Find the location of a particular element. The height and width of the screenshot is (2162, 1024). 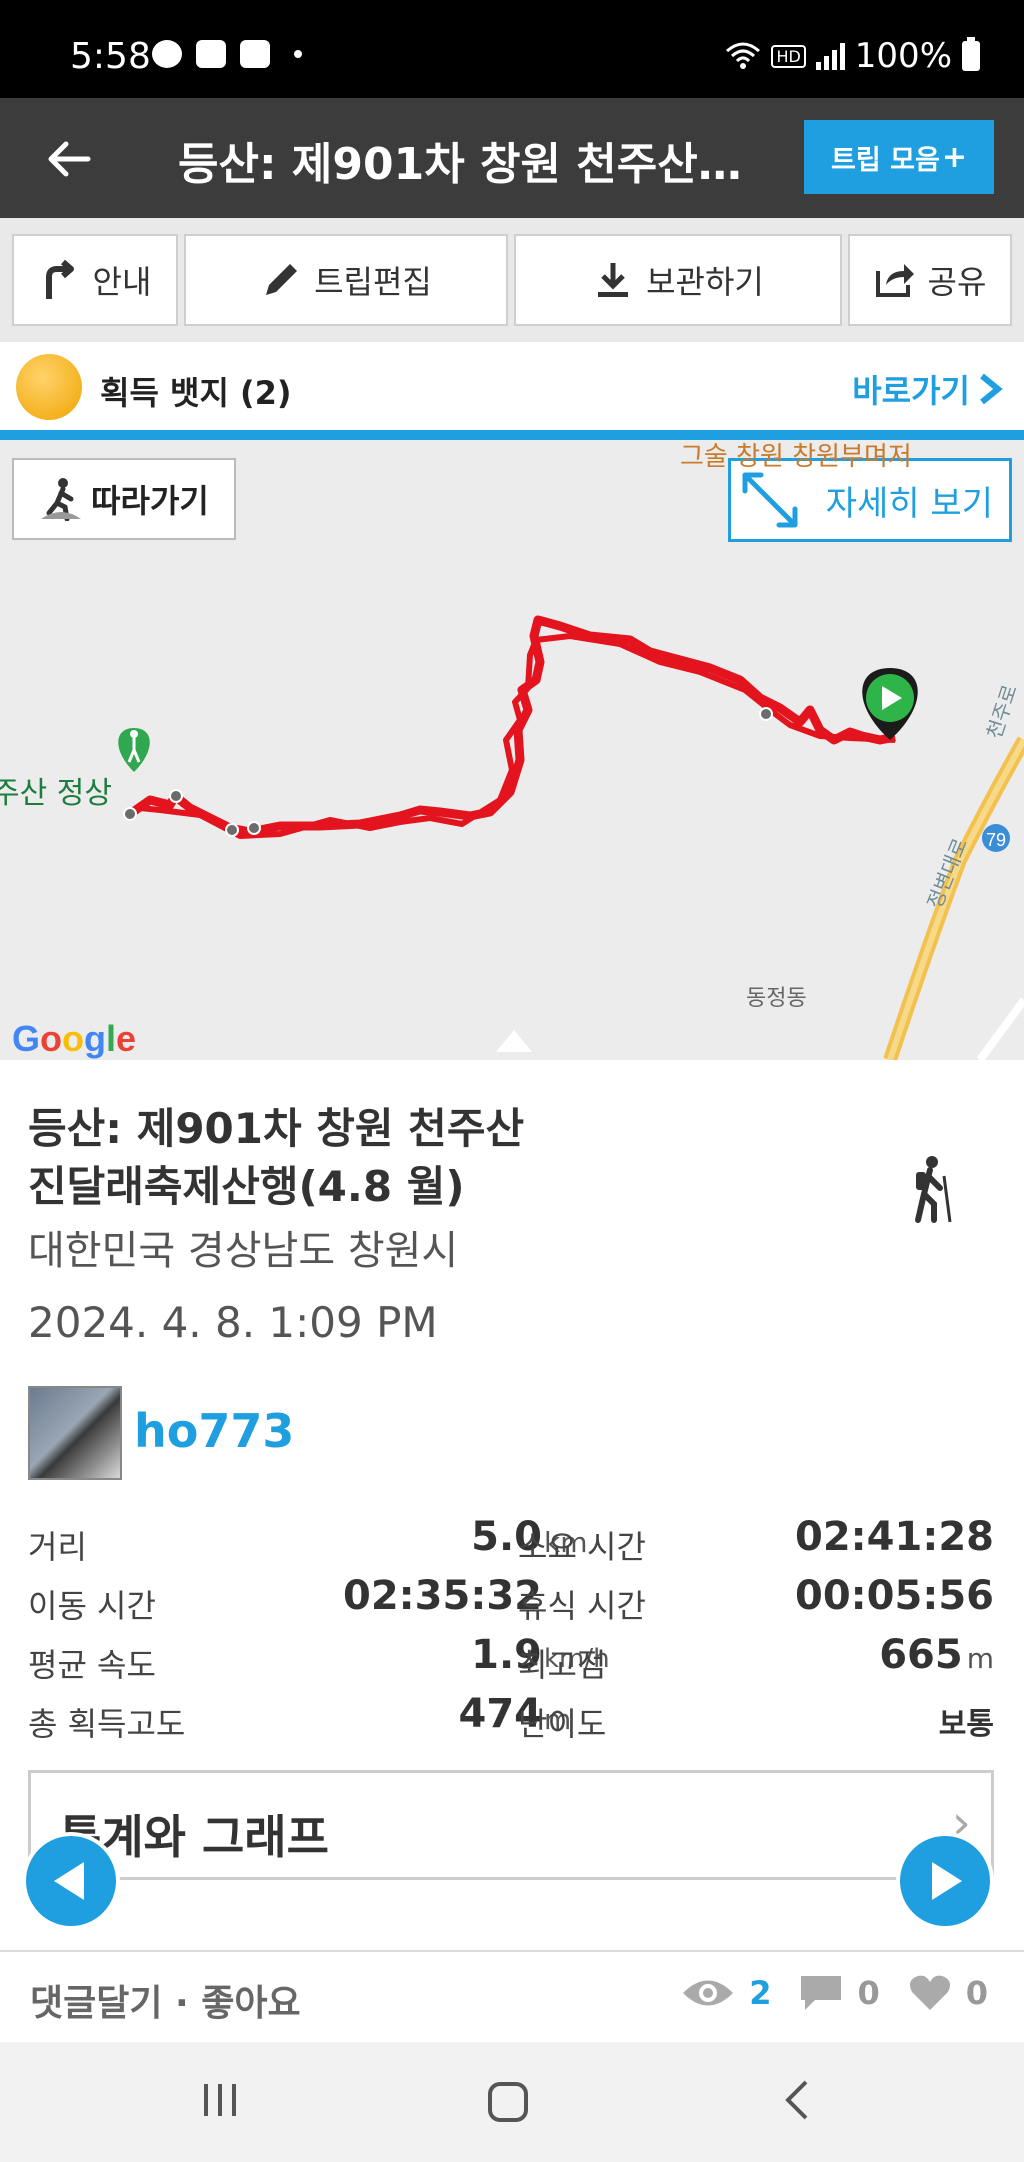

stats-graph-button: 통계와 그래프 › is located at coordinates (511, 1825).